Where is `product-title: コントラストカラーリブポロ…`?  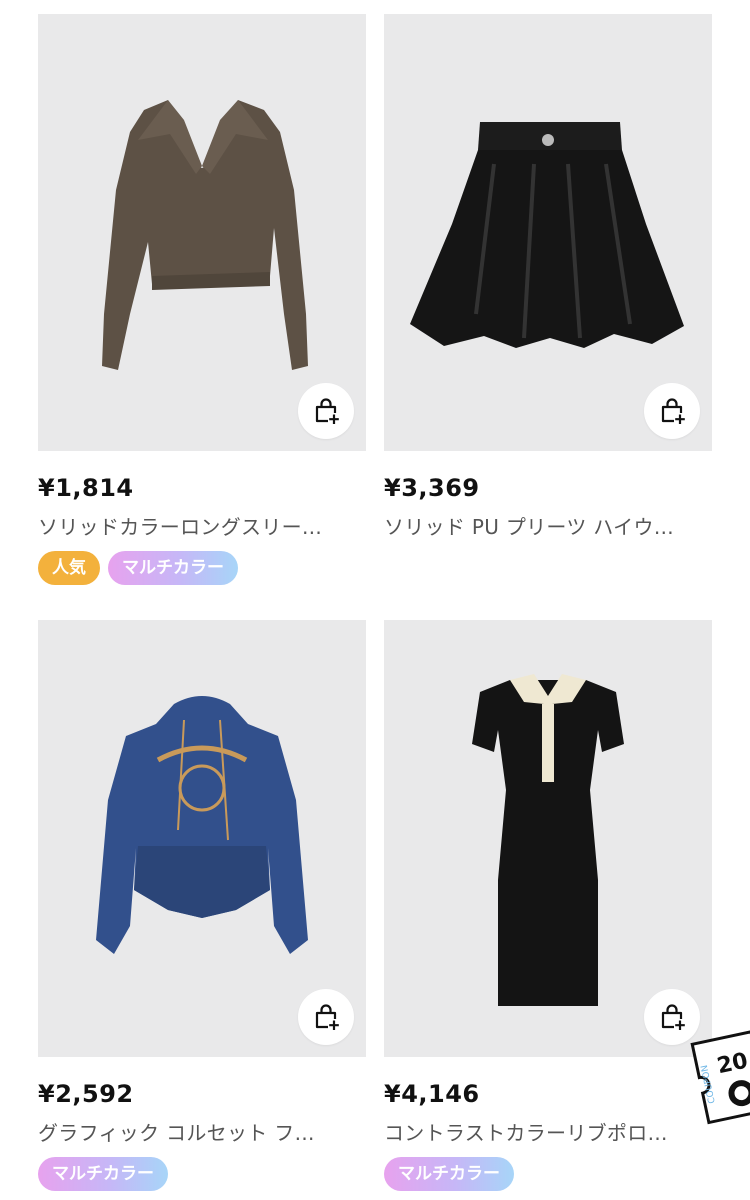
product-title: コントラストカラーリブポロ… is located at coordinates (548, 1133).